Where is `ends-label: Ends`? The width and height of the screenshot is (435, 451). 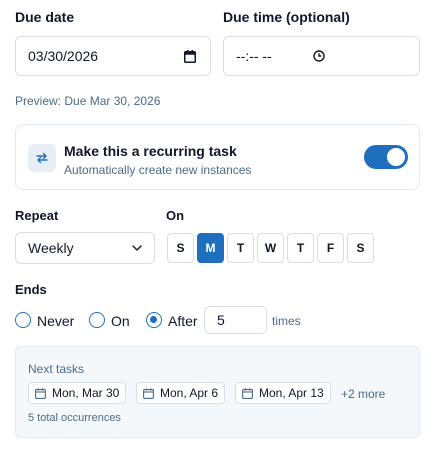 ends-label: Ends is located at coordinates (31, 289).